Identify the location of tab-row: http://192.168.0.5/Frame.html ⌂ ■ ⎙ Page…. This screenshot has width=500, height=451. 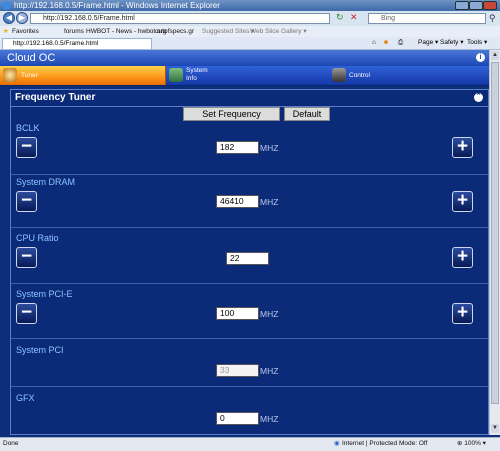
(250, 43).